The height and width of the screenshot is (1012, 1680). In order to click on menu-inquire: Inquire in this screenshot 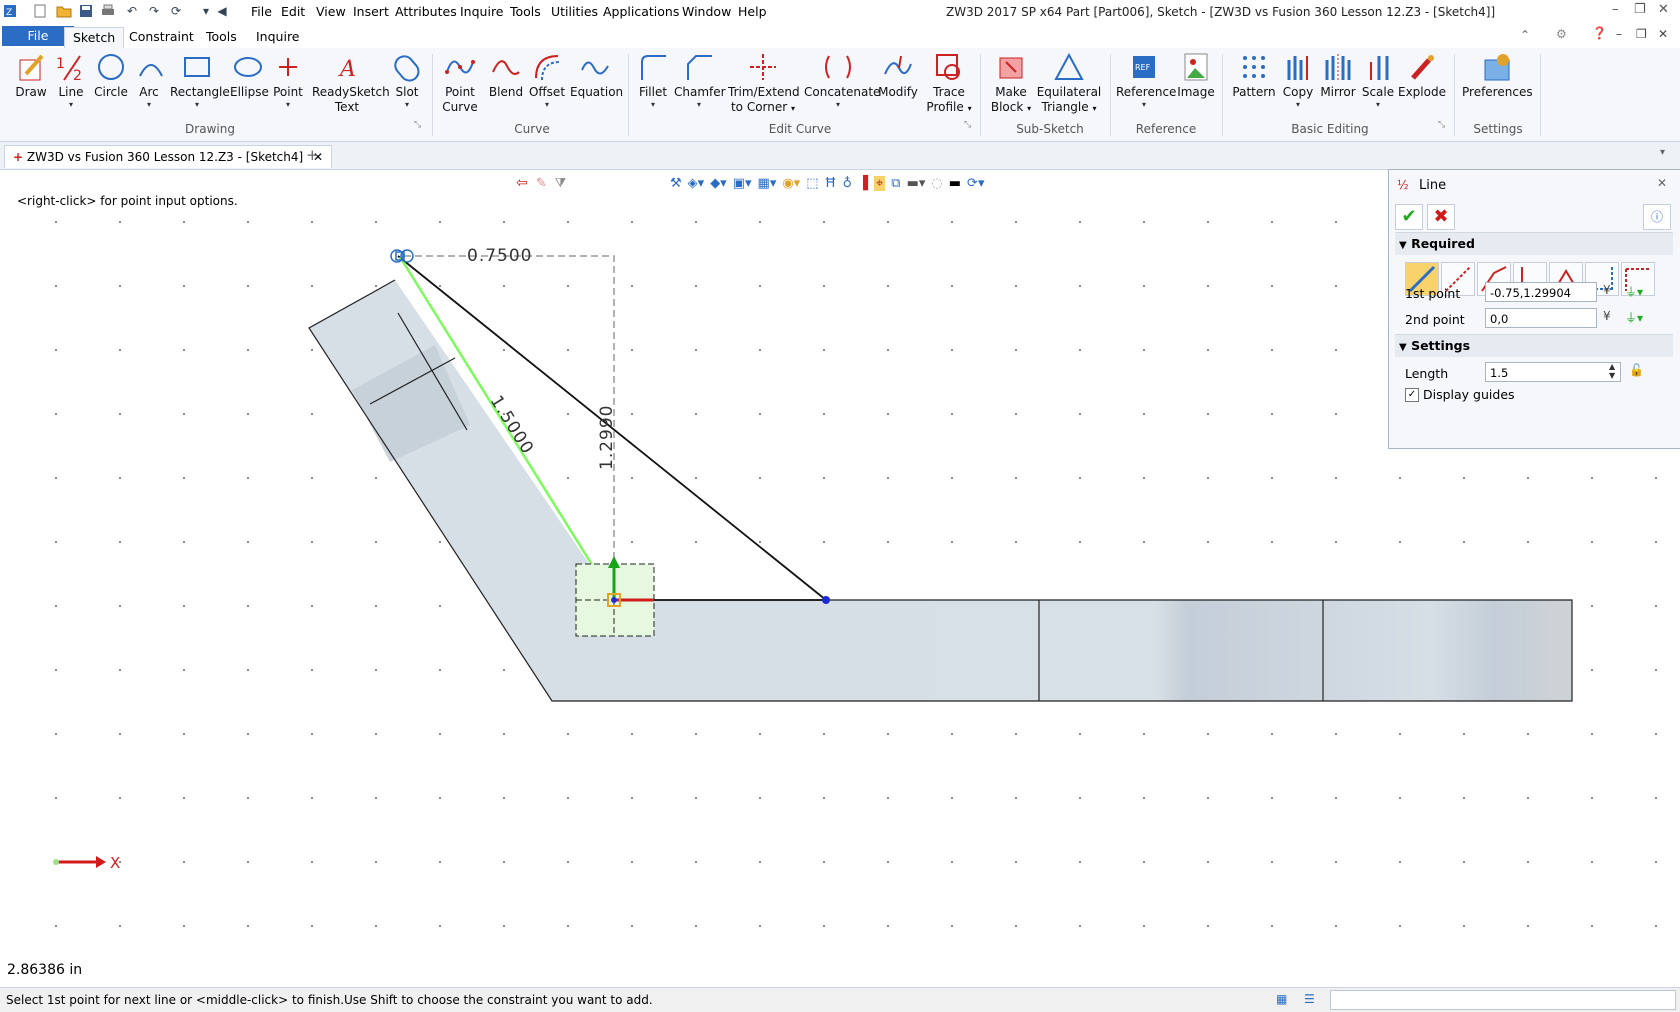, I will do `click(482, 11)`.